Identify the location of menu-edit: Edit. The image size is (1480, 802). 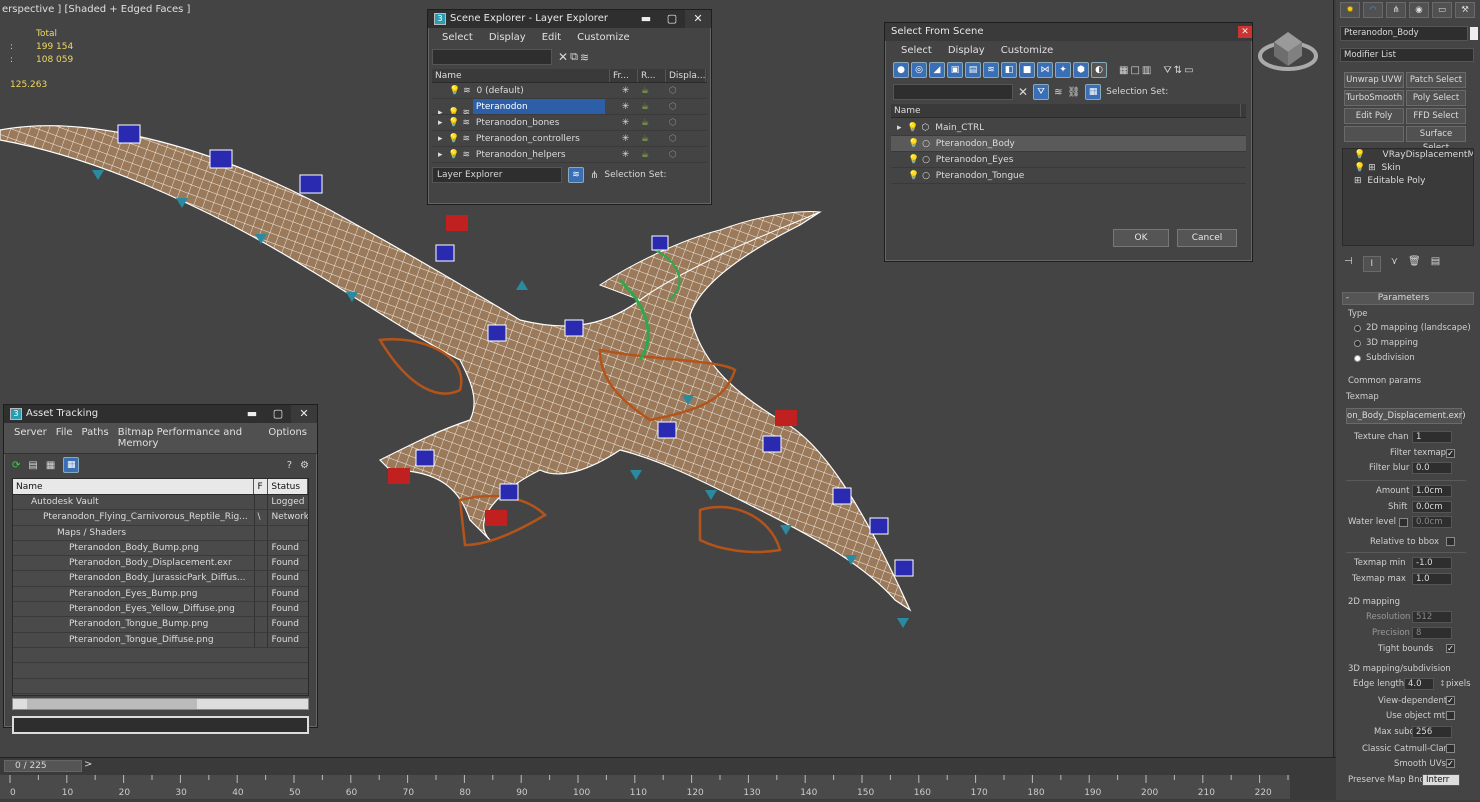
(551, 37).